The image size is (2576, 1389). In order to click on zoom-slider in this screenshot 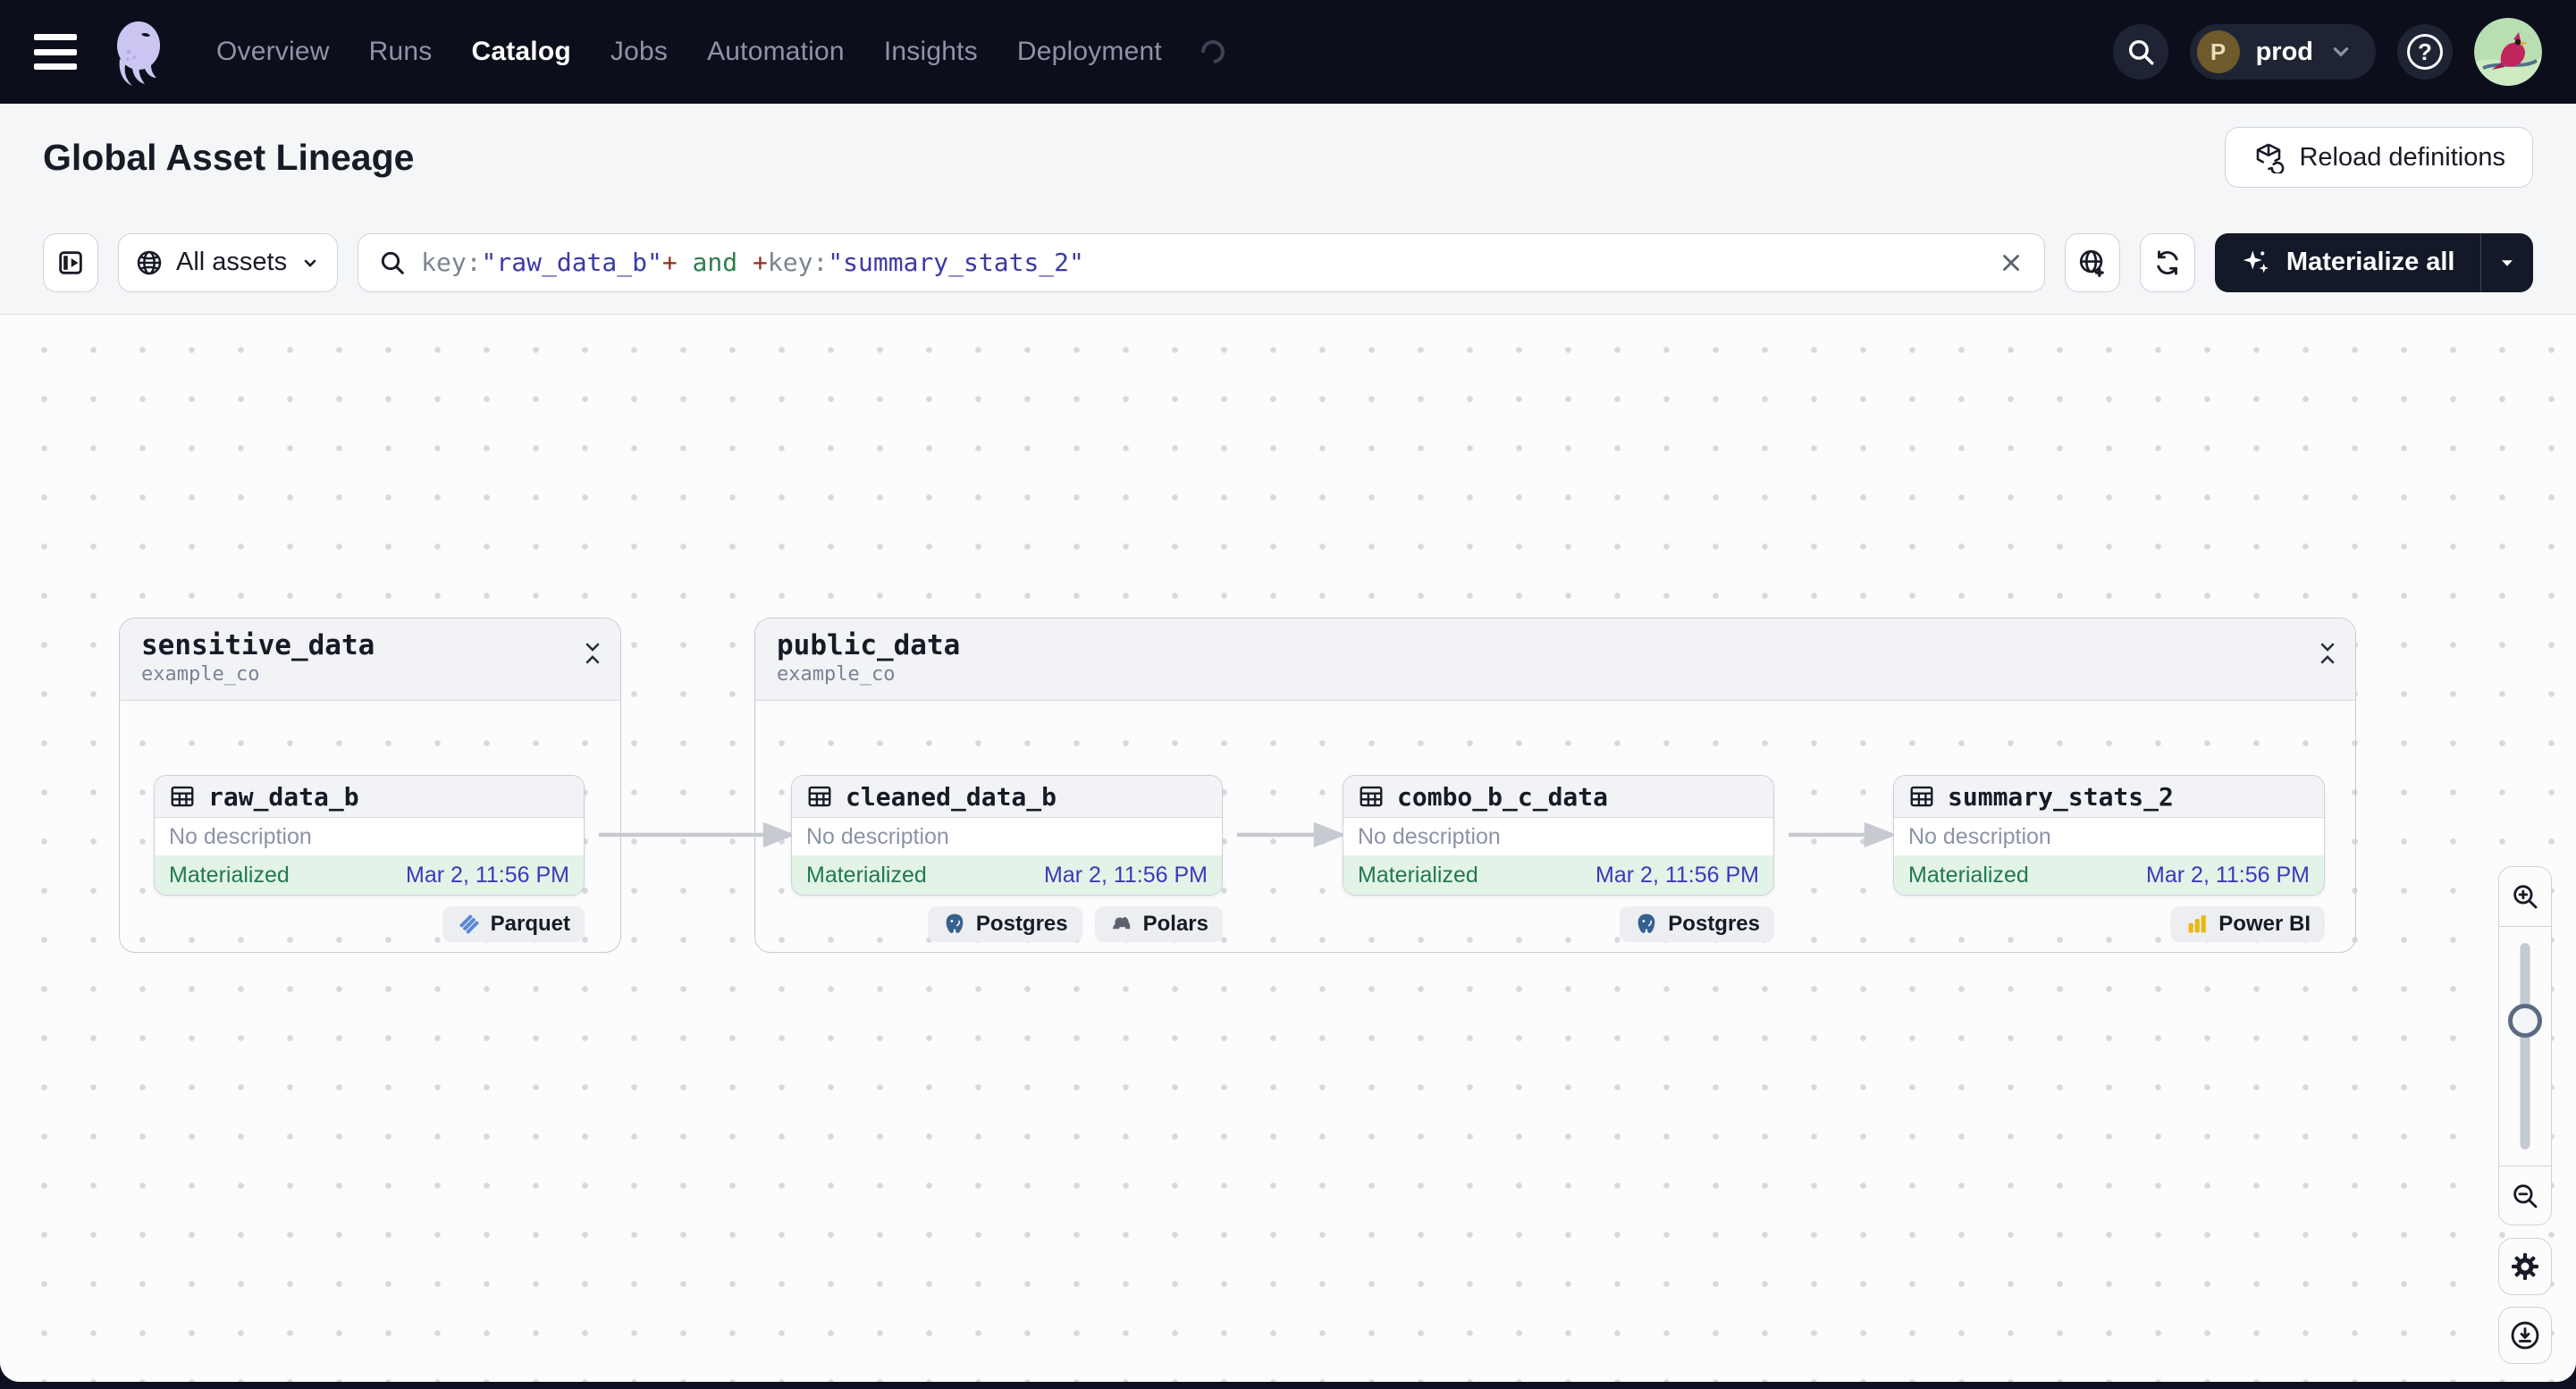, I will do `click(2525, 1046)`.